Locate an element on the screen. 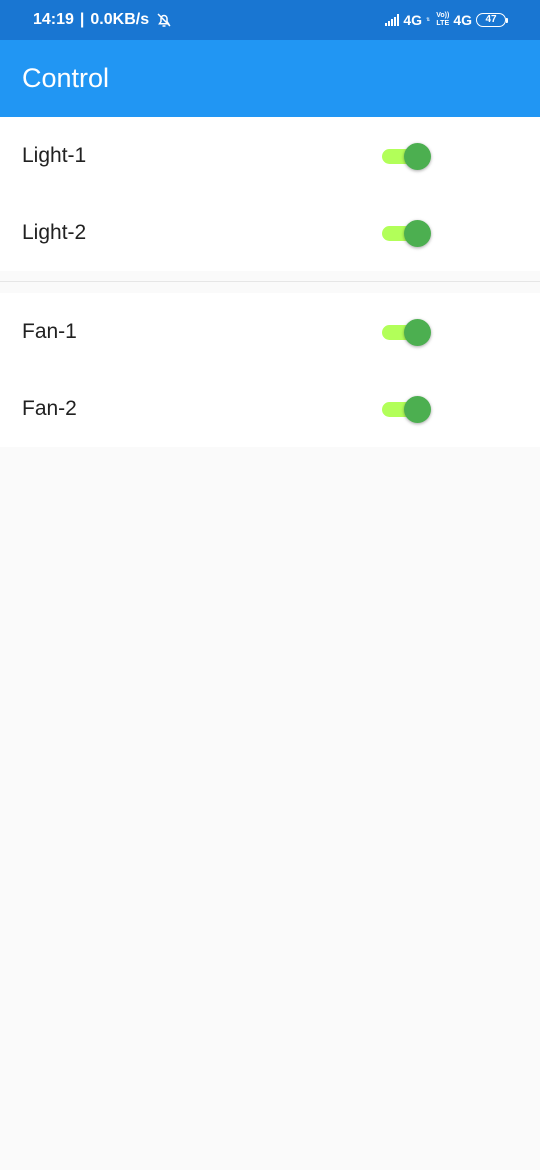  settings-group-fans: Fan-1 Fan-2 is located at coordinates (270, 370).